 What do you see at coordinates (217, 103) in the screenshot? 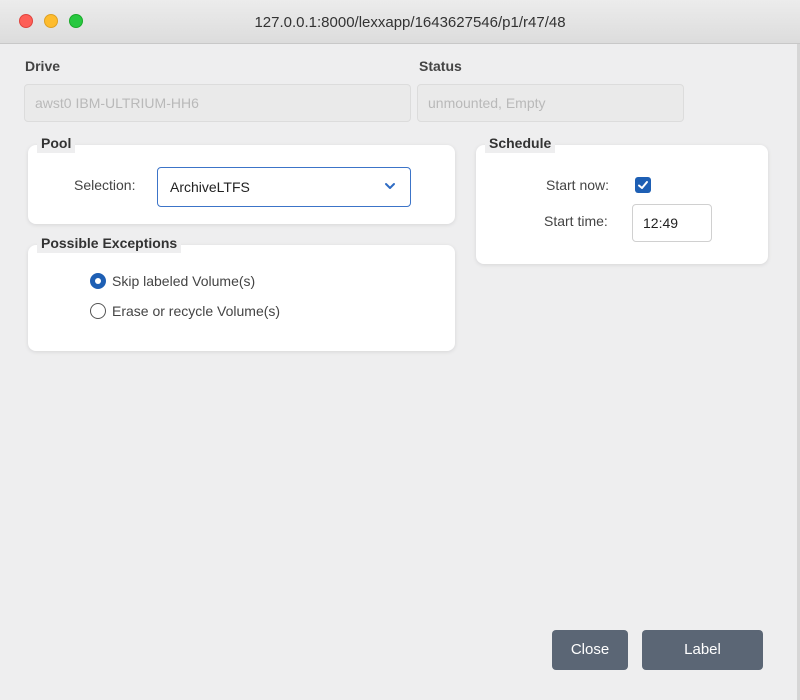
I see `drive-field: awst0 IBM-ULTRIUM-HH6` at bounding box center [217, 103].